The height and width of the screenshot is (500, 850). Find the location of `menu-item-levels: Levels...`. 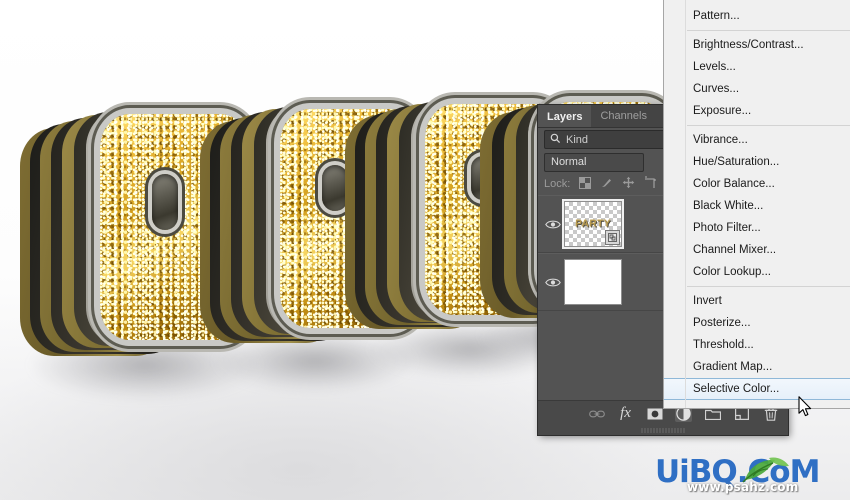

menu-item-levels: Levels... is located at coordinates (757, 67).